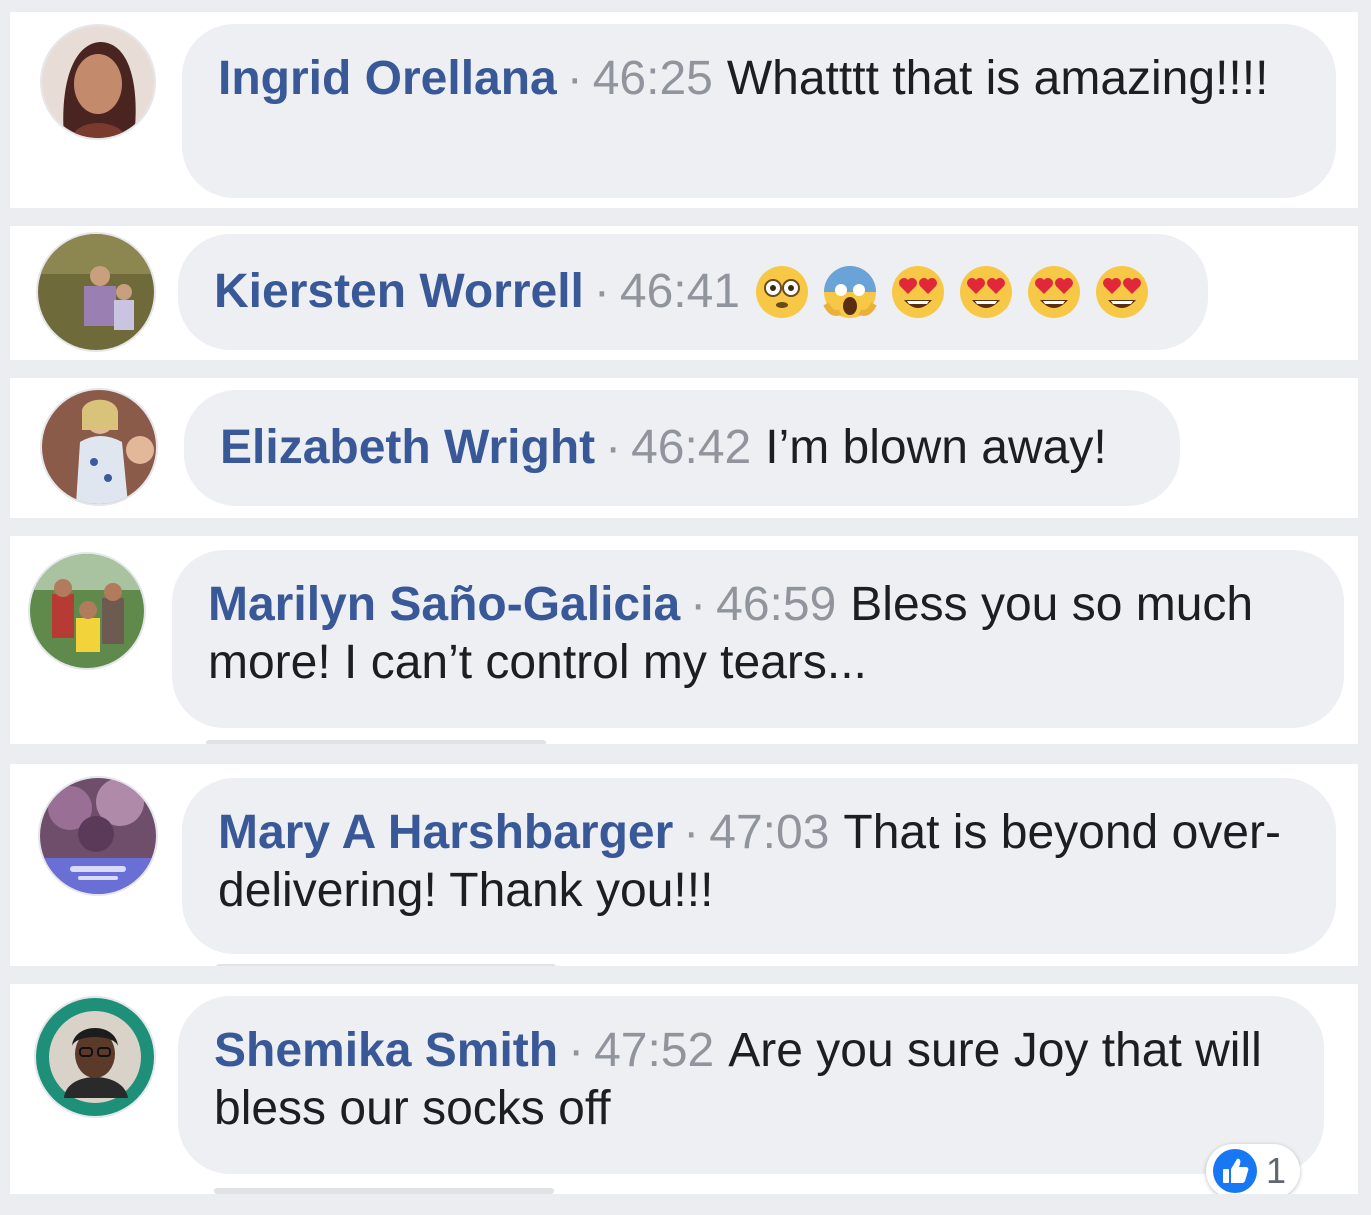 The image size is (1371, 1215). I want to click on comment-card: Kiersten Worrell · 46:41, so click(684, 293).